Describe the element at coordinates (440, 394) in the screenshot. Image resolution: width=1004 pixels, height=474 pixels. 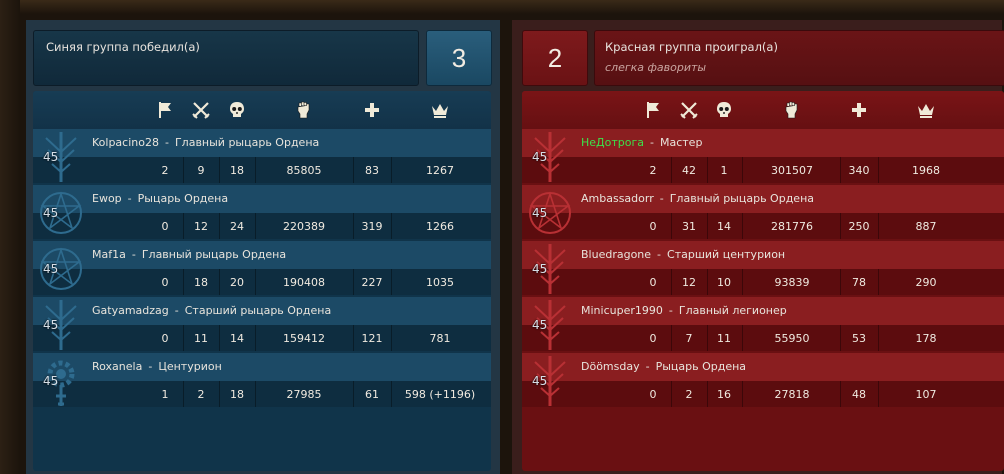
I see `stat-points: 598 (+1196)` at that location.